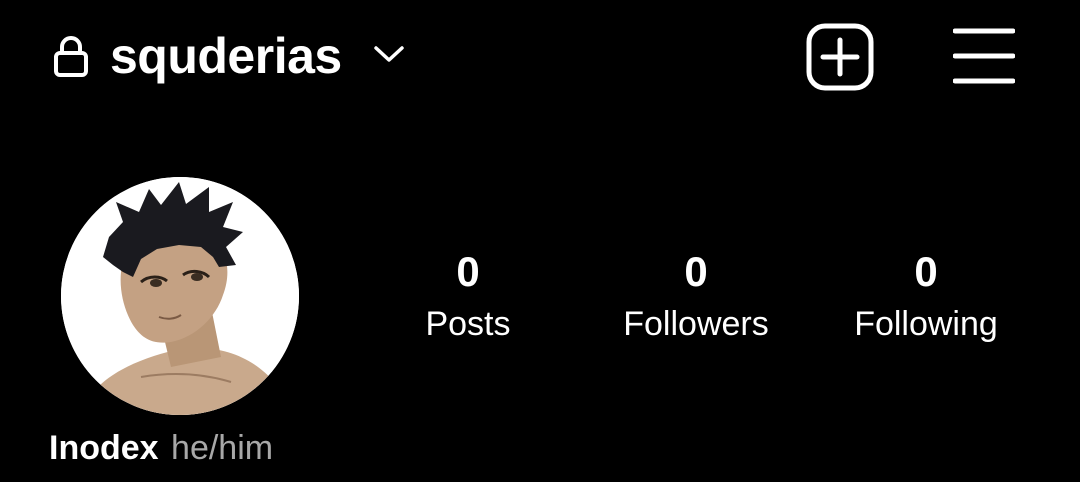  I want to click on followers-label: Followers, so click(696, 324).